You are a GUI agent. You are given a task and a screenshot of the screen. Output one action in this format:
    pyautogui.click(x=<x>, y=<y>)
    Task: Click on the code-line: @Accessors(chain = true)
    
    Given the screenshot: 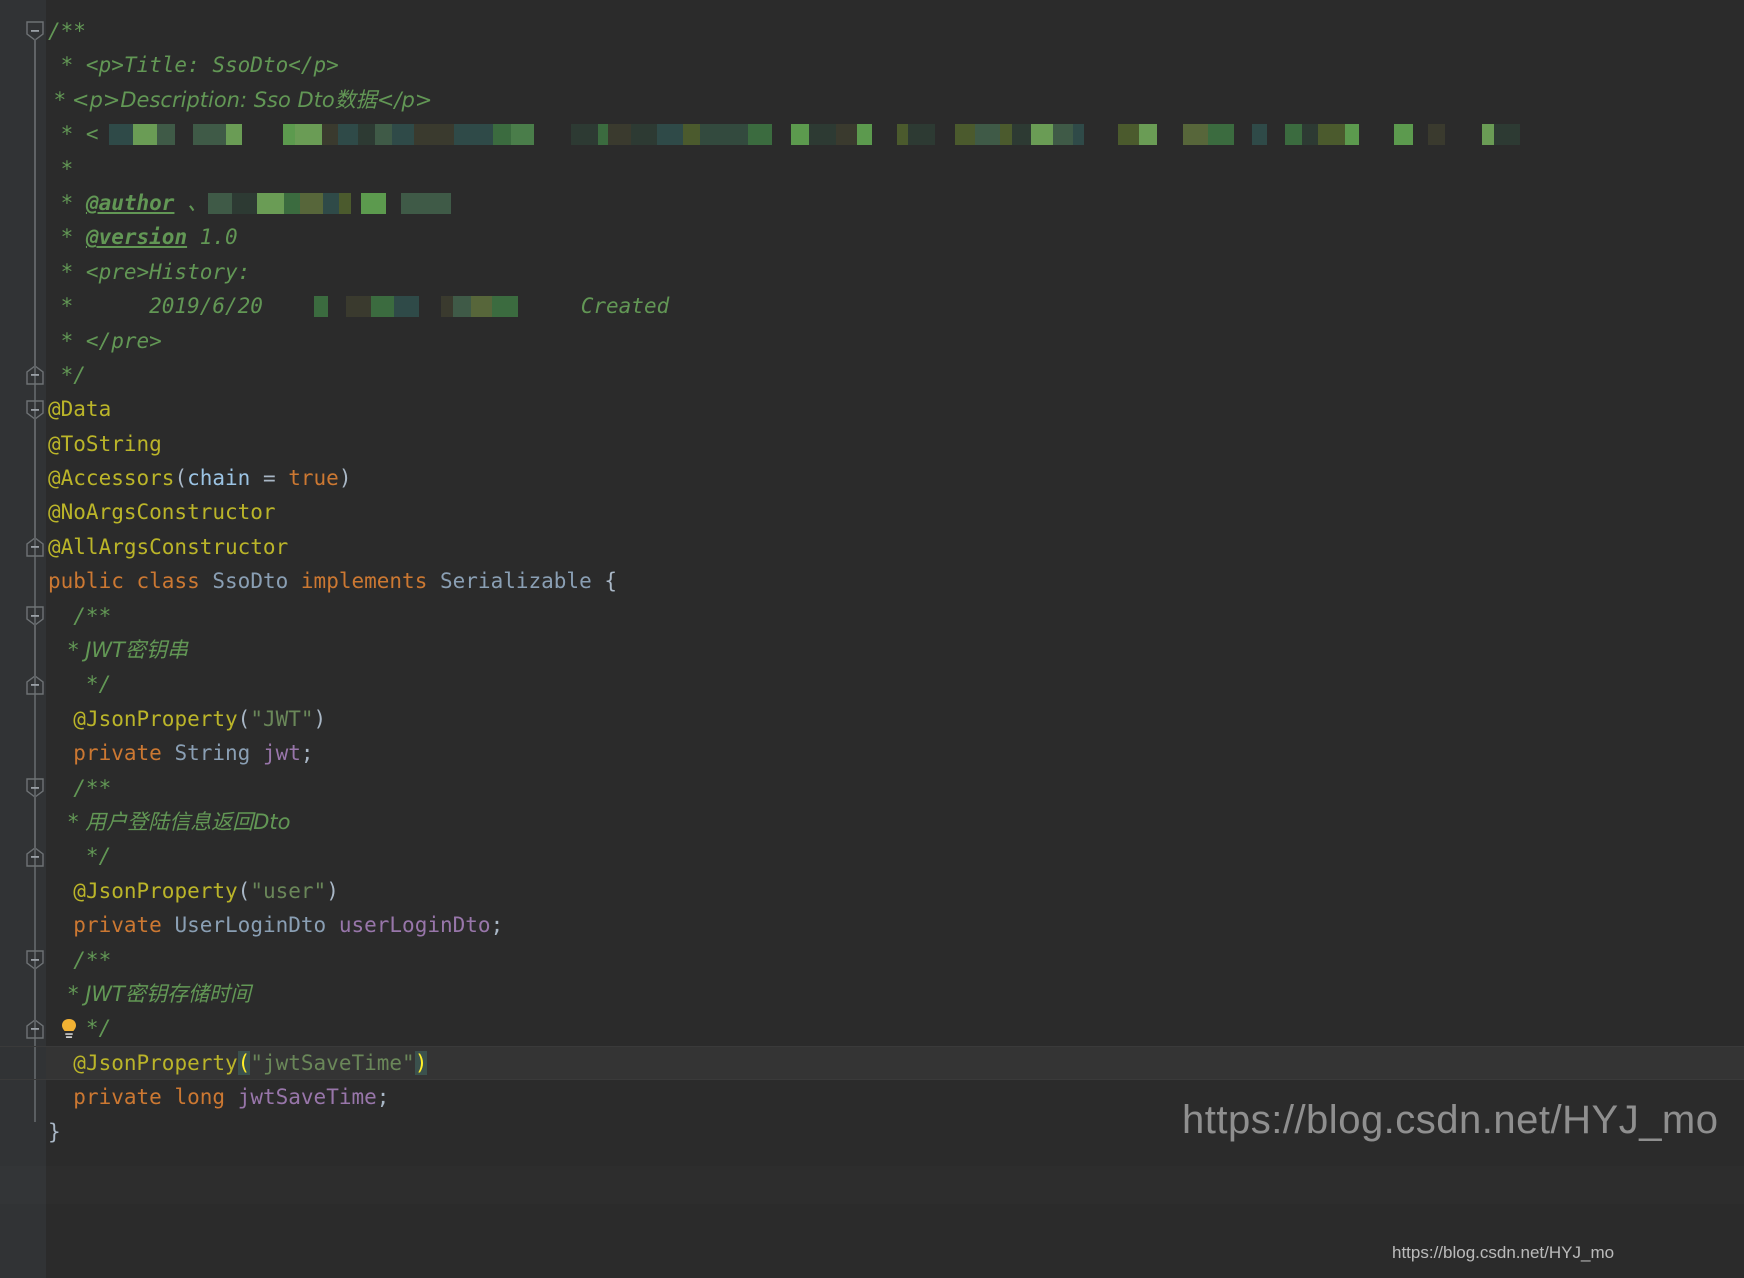 What is the action you would take?
    pyautogui.click(x=895, y=478)
    